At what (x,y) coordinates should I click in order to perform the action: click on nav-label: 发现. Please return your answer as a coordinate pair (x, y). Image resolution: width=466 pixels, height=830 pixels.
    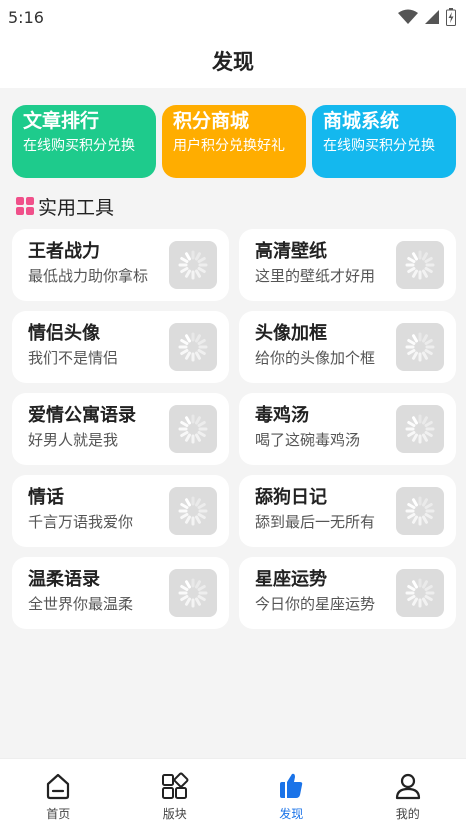
    Looking at the image, I should click on (291, 814).